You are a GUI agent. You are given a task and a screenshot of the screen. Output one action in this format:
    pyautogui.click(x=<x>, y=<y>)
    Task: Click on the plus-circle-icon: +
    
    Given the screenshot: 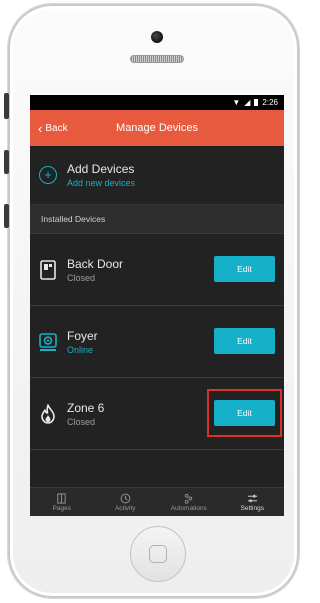 What is the action you would take?
    pyautogui.click(x=48, y=175)
    